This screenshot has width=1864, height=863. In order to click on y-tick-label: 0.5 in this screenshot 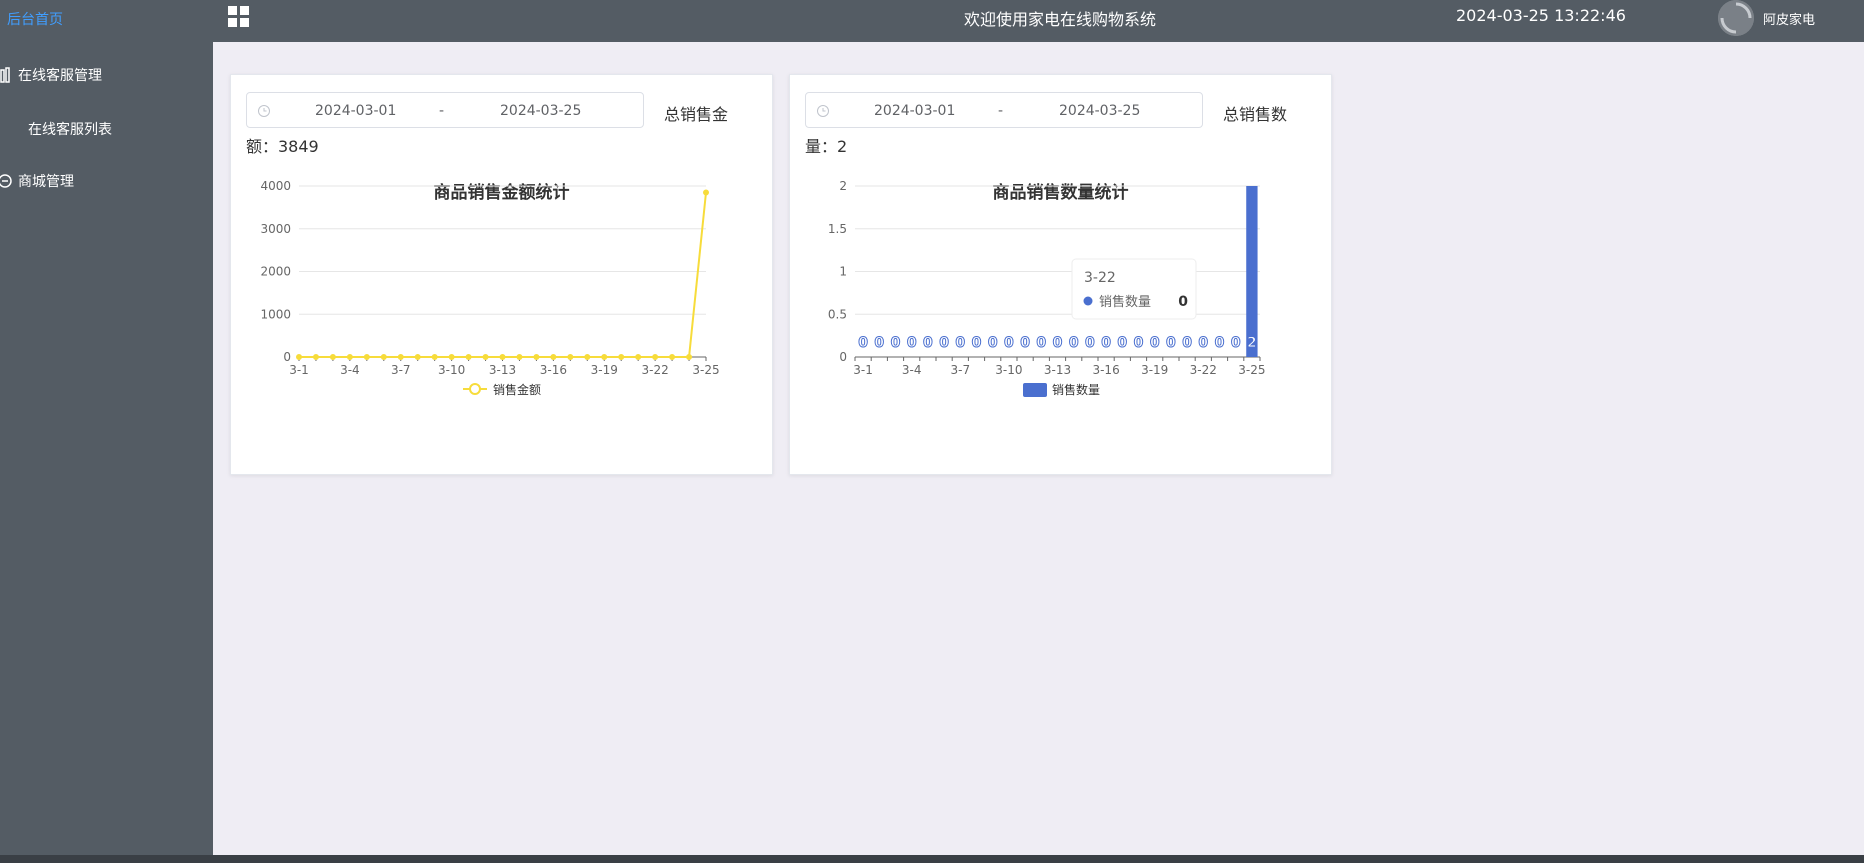, I will do `click(837, 314)`.